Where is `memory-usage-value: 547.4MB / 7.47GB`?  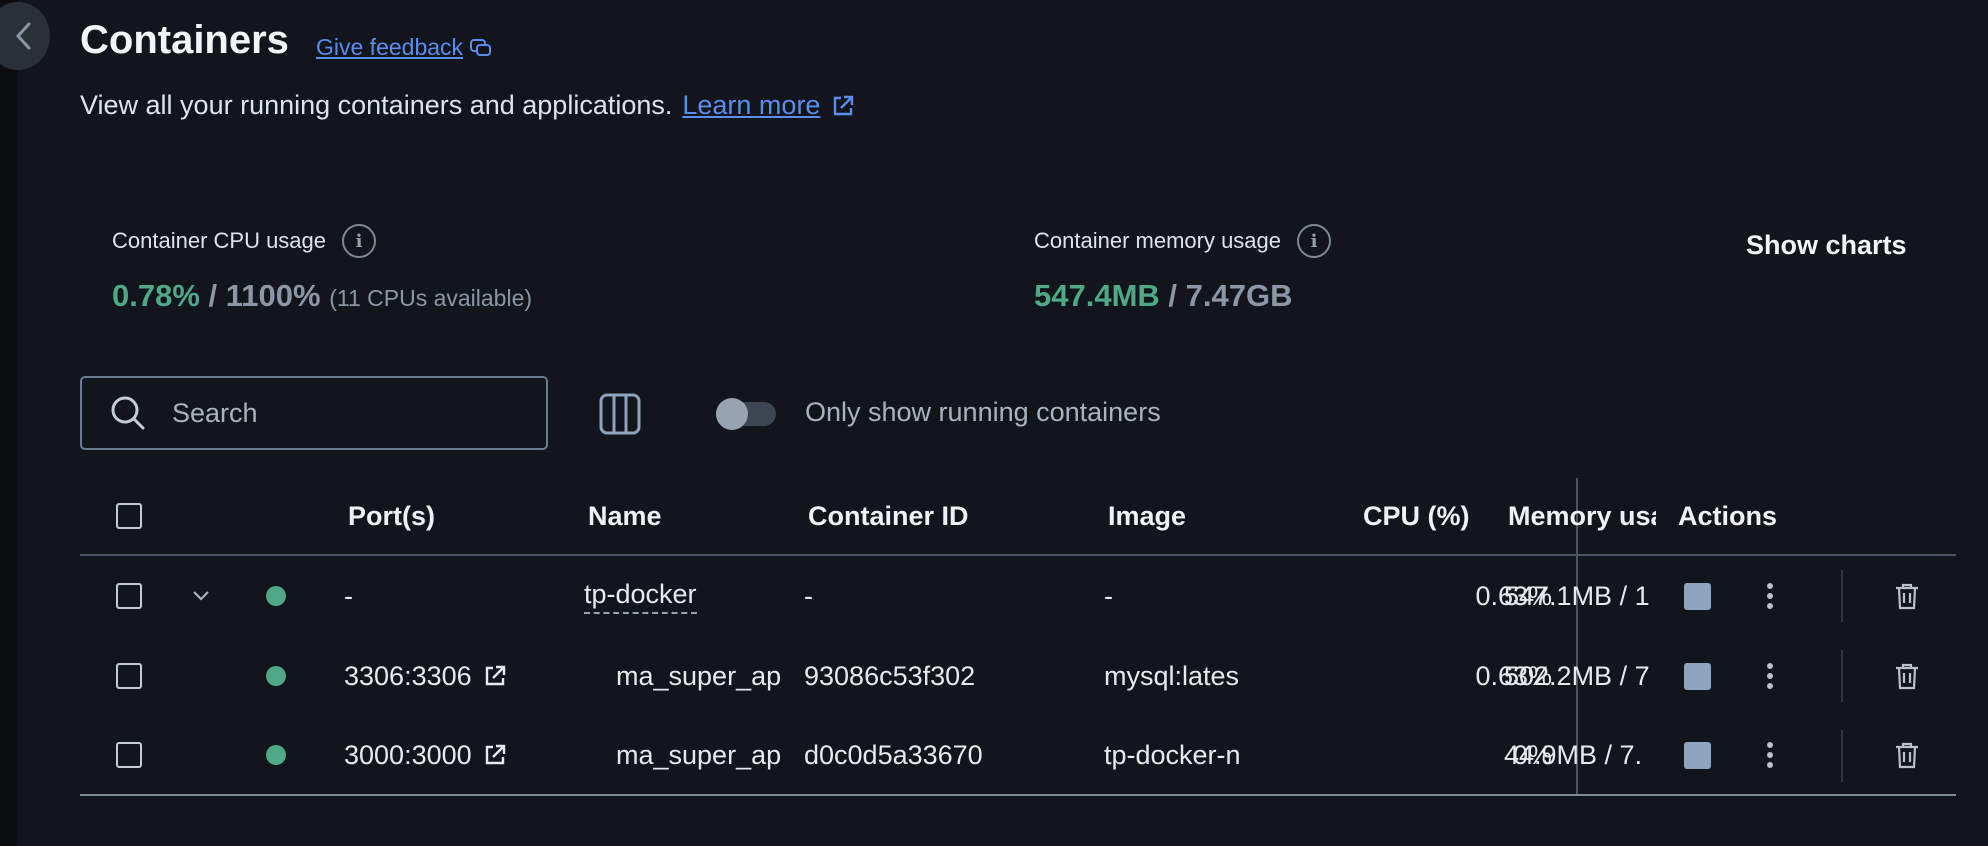
memory-usage-value: 547.4MB / 7.47GB is located at coordinates (1182, 296).